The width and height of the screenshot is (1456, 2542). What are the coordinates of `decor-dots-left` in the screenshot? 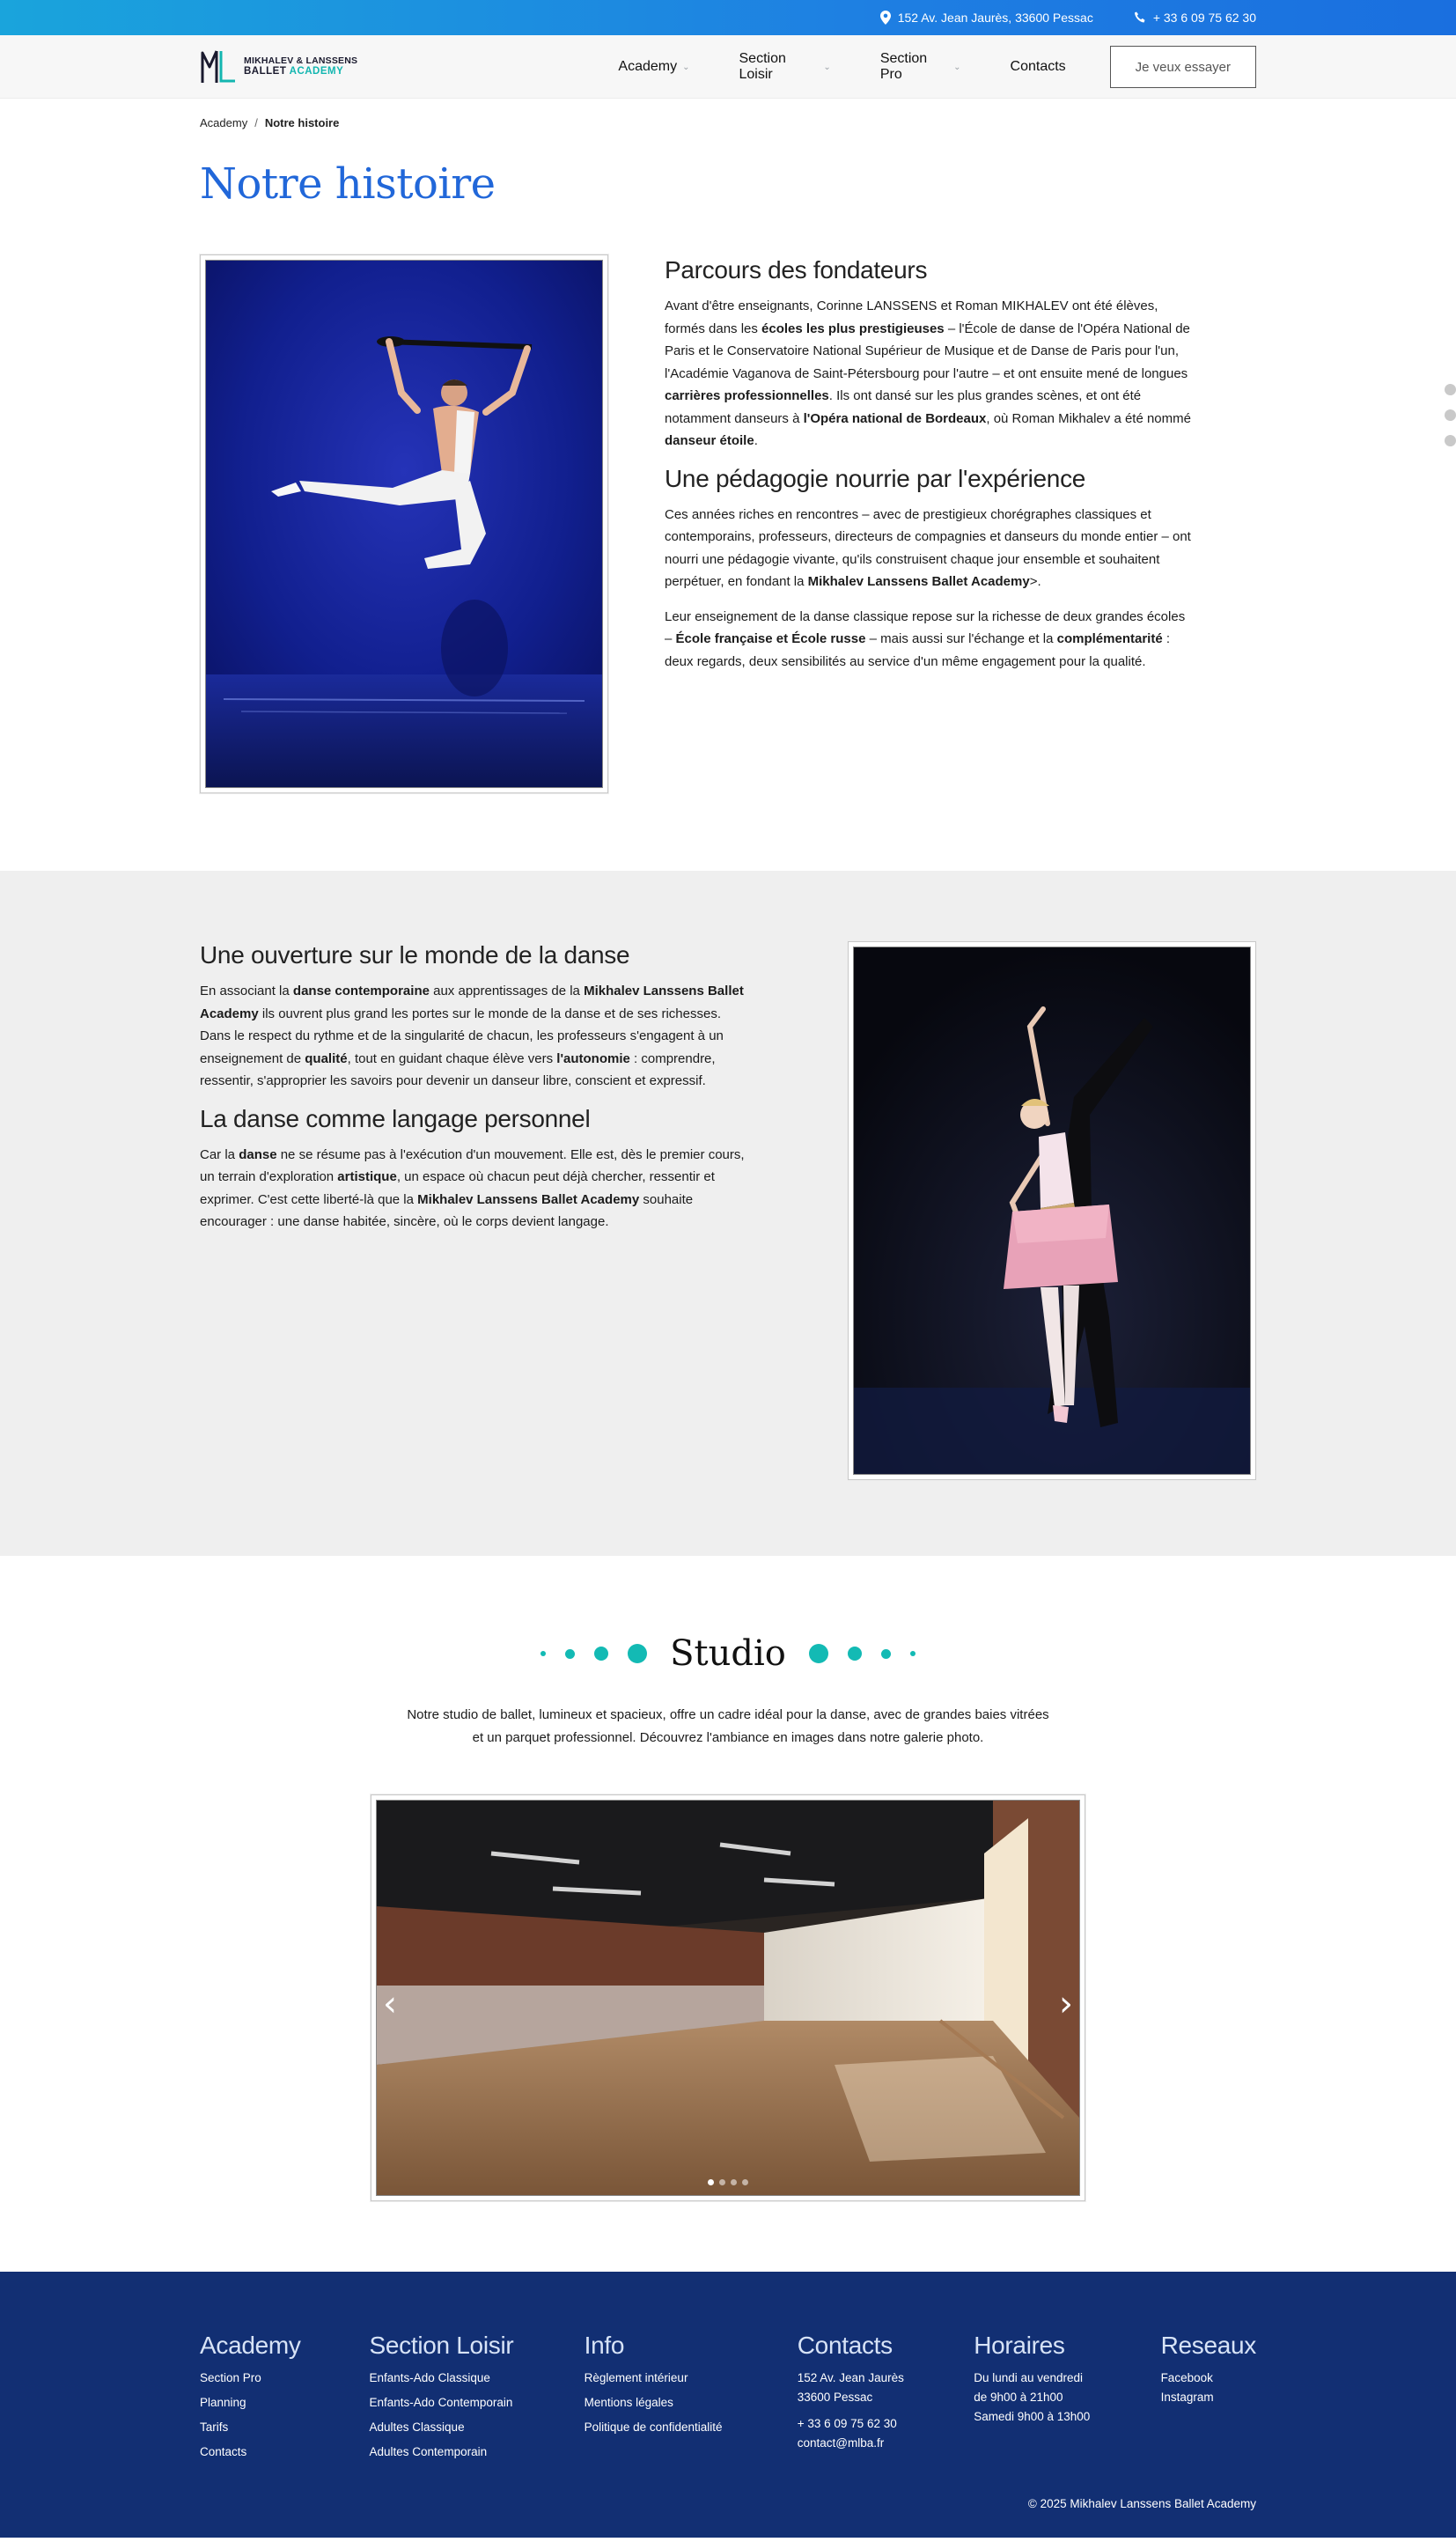 It's located at (594, 1653).